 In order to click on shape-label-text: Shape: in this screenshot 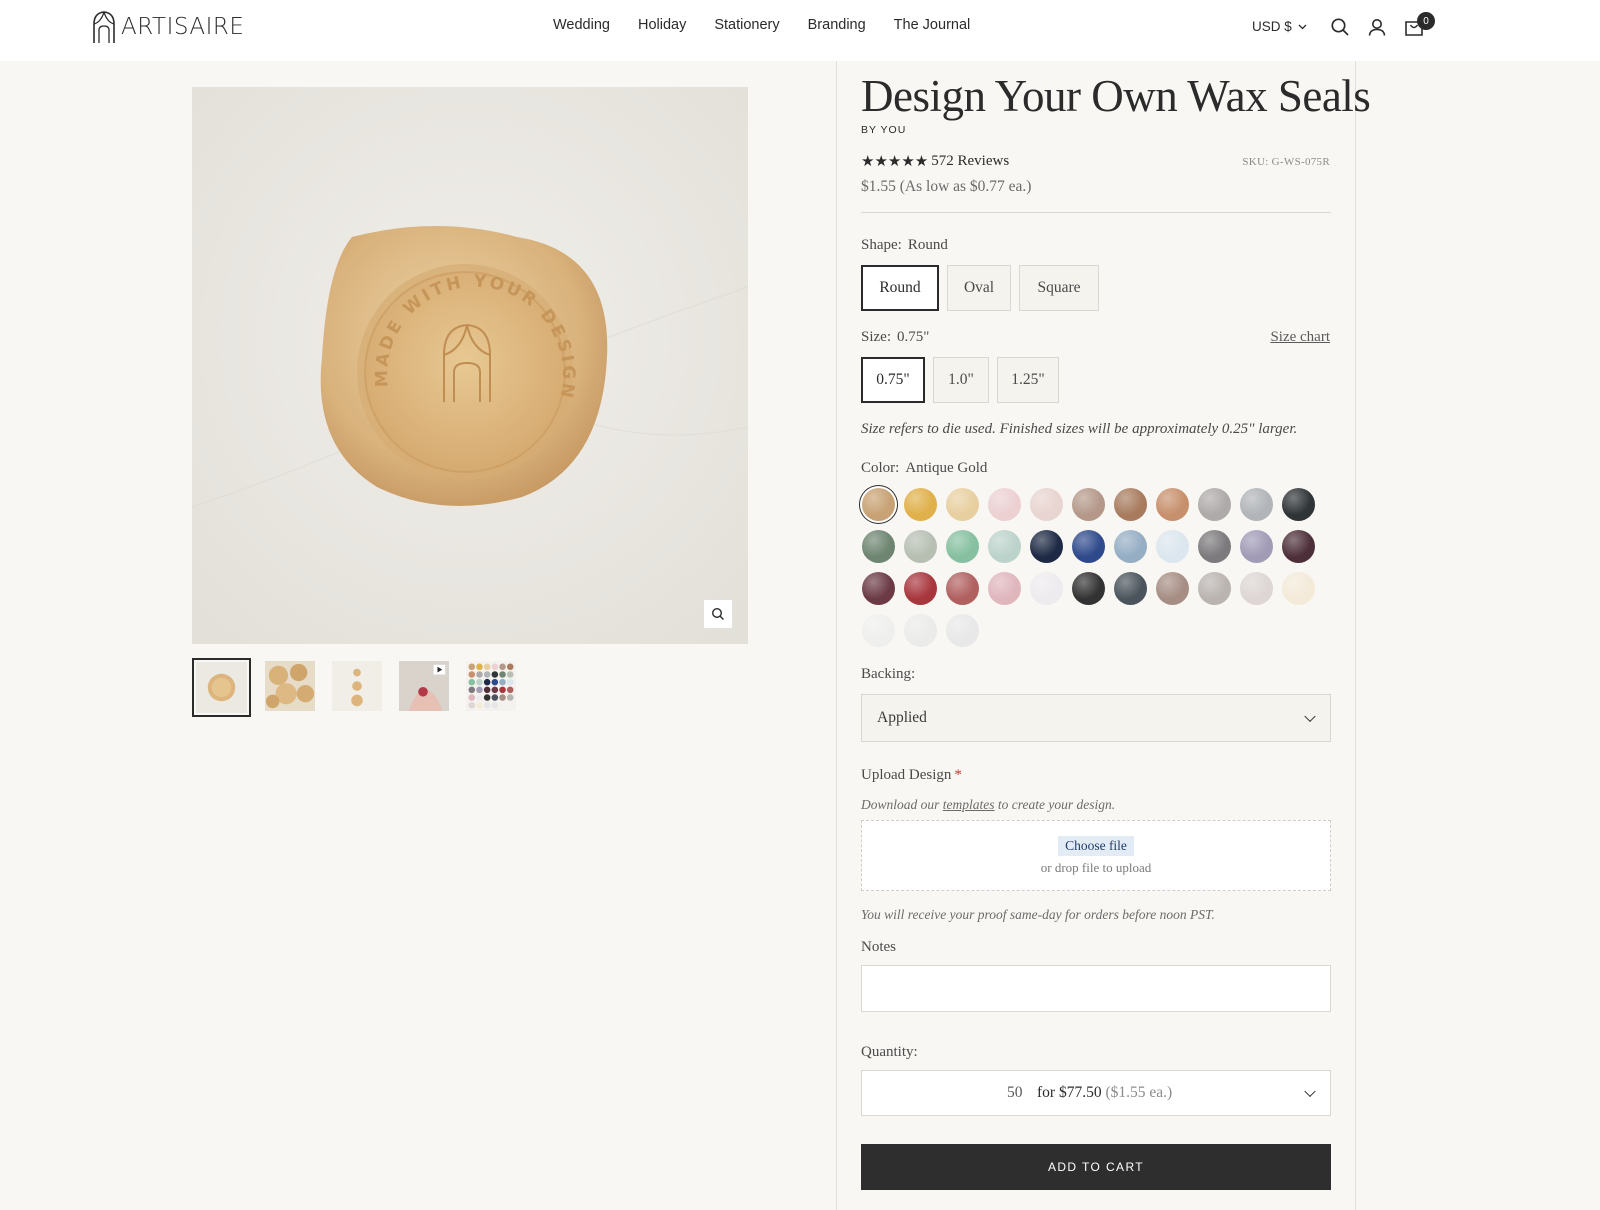, I will do `click(881, 245)`.